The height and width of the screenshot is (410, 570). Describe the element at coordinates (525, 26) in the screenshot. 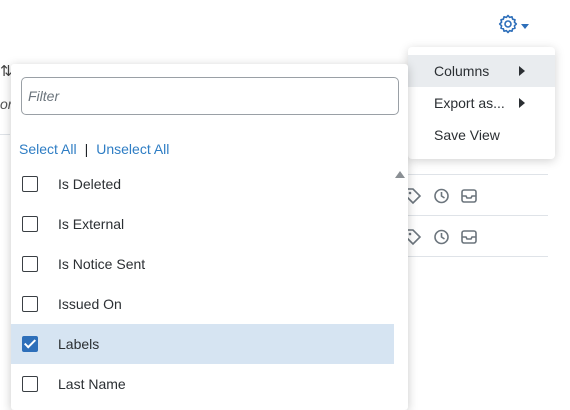

I see `chevron-down-icon` at that location.